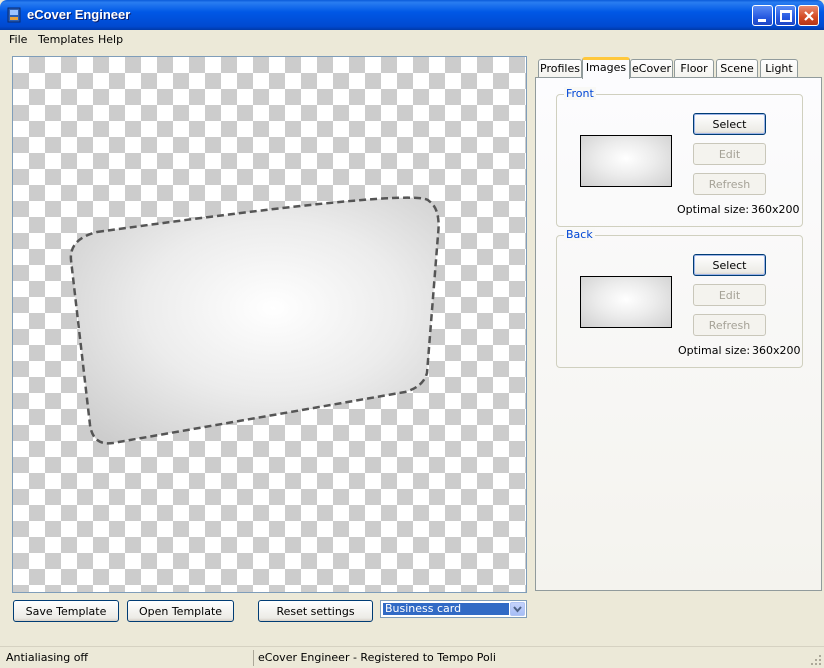  I want to click on back-optimal-size-value: 360x200, so click(776, 350).